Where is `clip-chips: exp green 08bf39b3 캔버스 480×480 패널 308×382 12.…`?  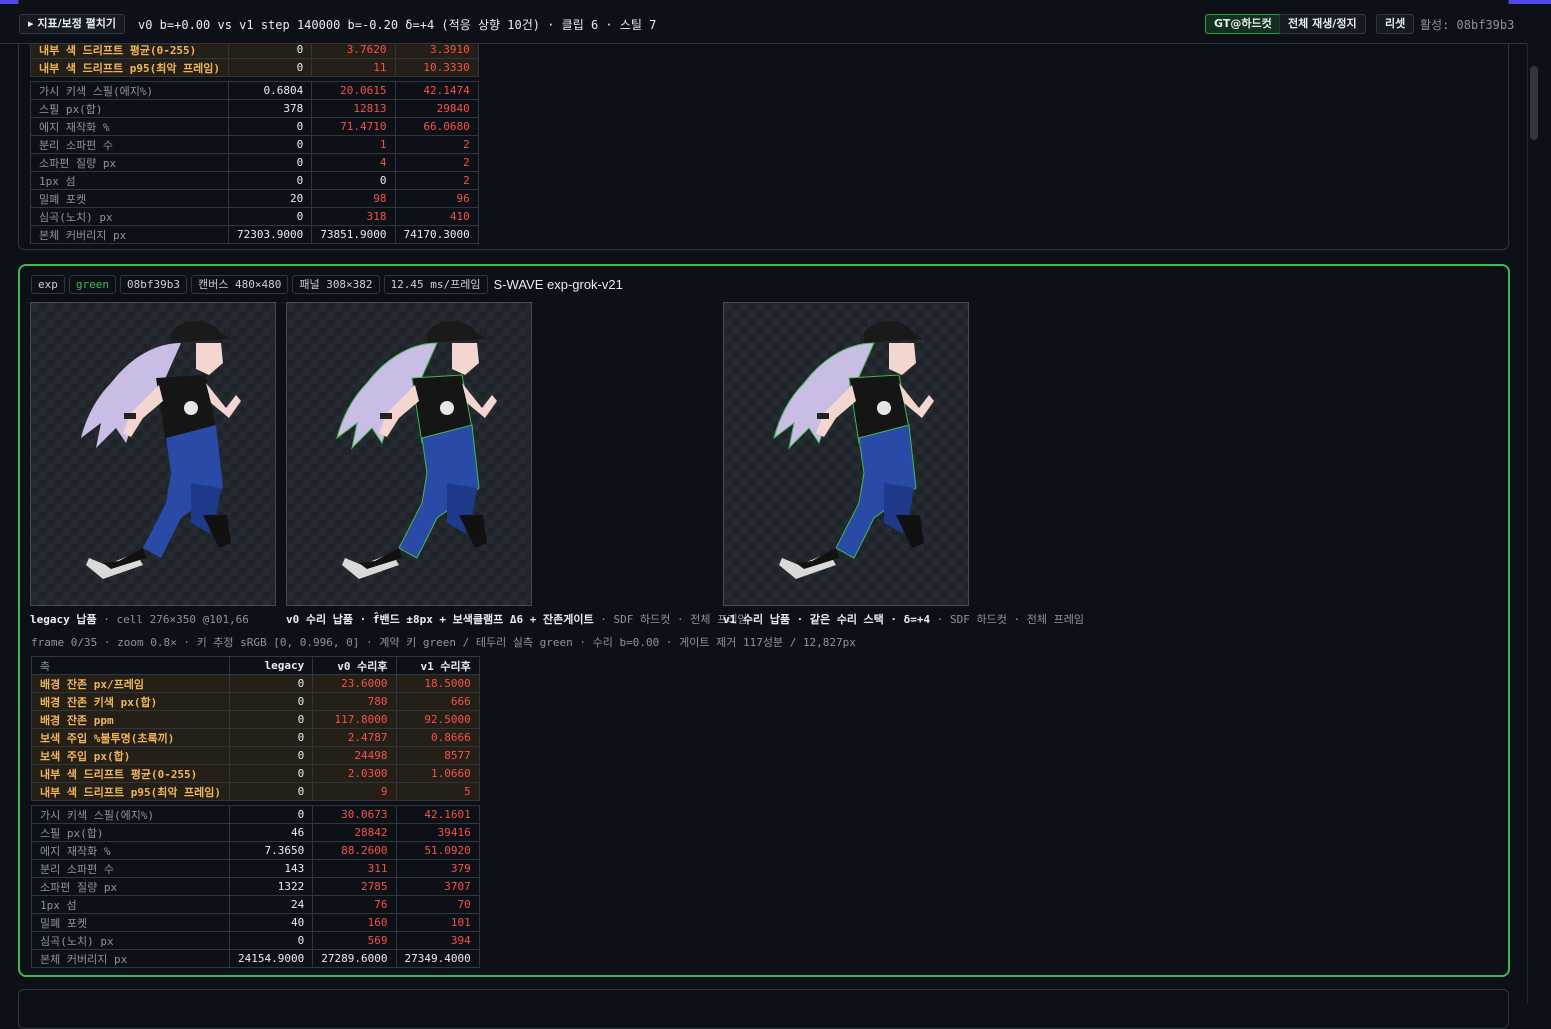
clip-chips: exp green 08bf39b3 캔버스 480×480 패널 308×382 12.… is located at coordinates (327, 285).